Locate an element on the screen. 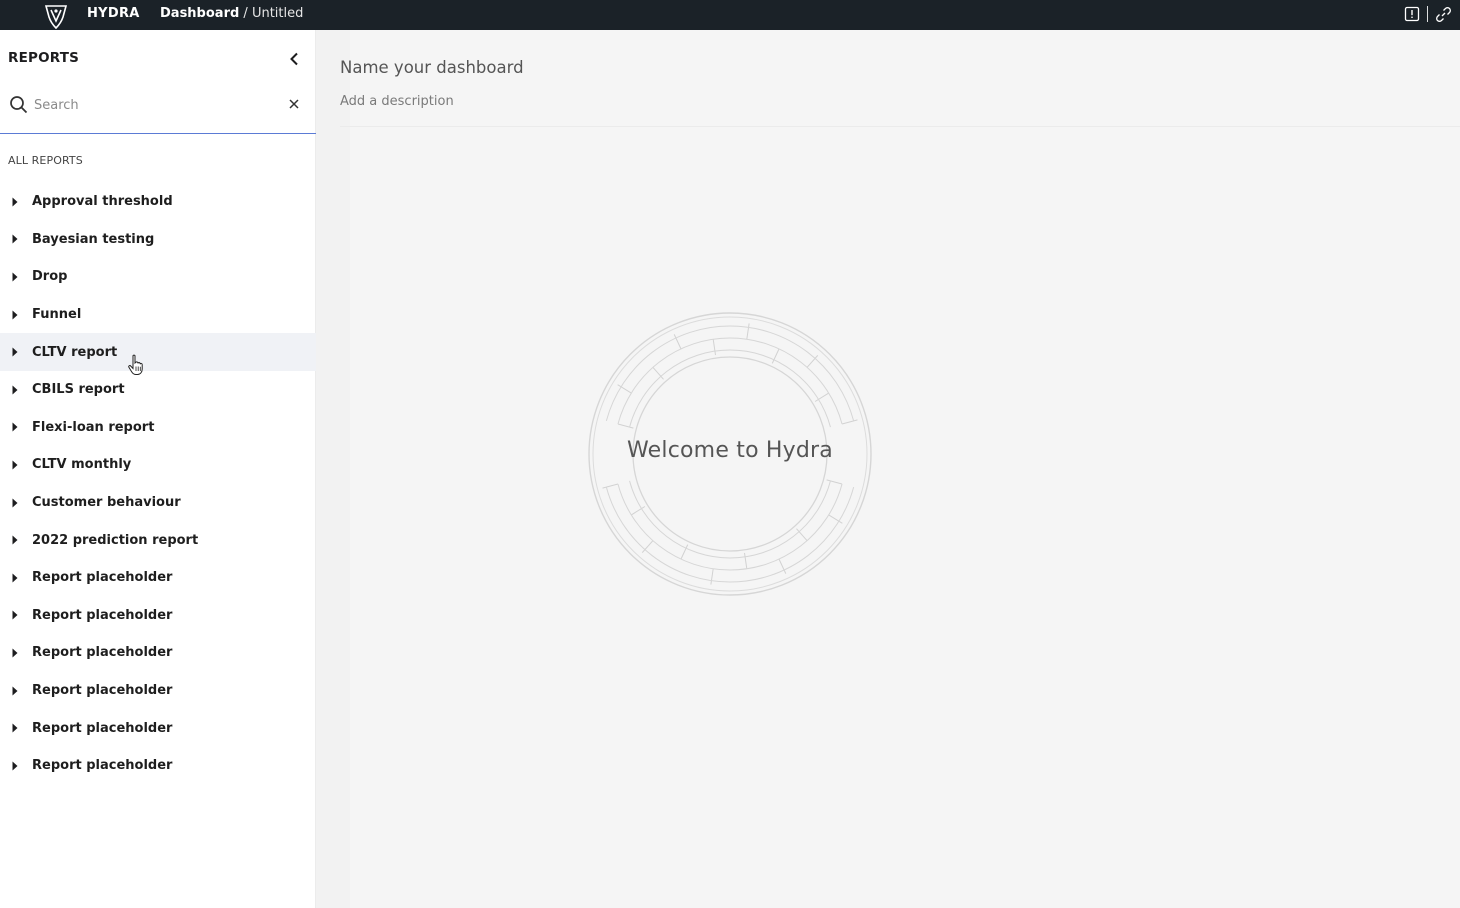 The image size is (1460, 908). breadcrumb-dashboard: Dashboard is located at coordinates (199, 13).